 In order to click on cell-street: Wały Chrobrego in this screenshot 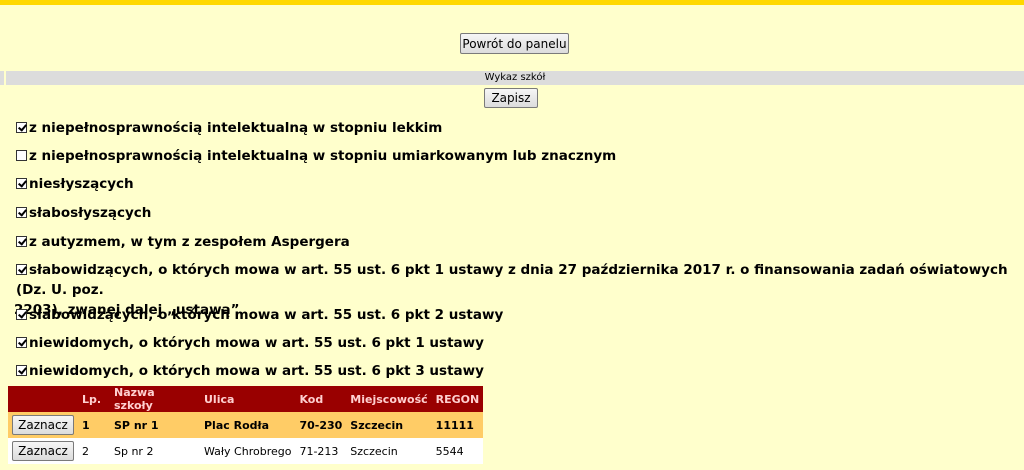, I will do `click(248, 451)`.